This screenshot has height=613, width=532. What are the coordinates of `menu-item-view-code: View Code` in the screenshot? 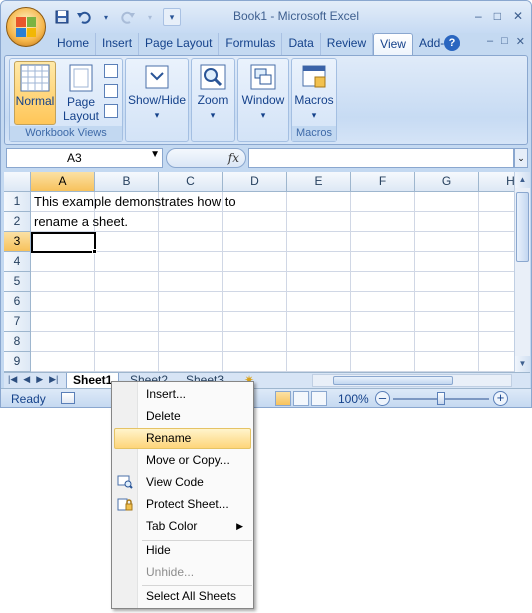 It's located at (182, 482).